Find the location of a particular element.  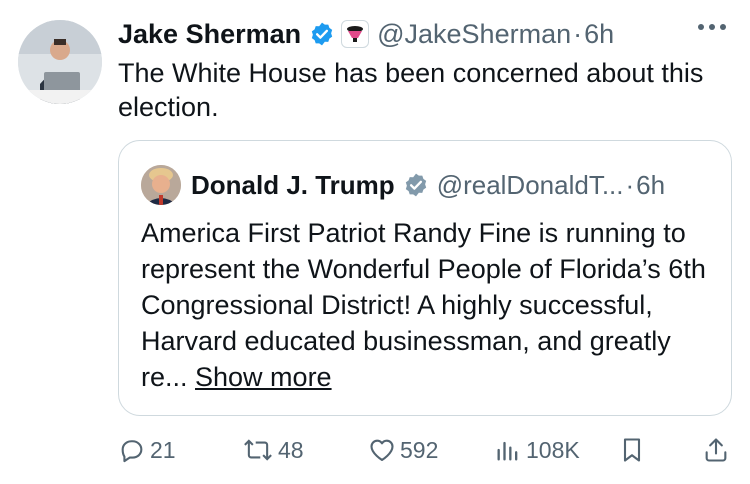

gray-verified-badge-icon is located at coordinates (416, 185).